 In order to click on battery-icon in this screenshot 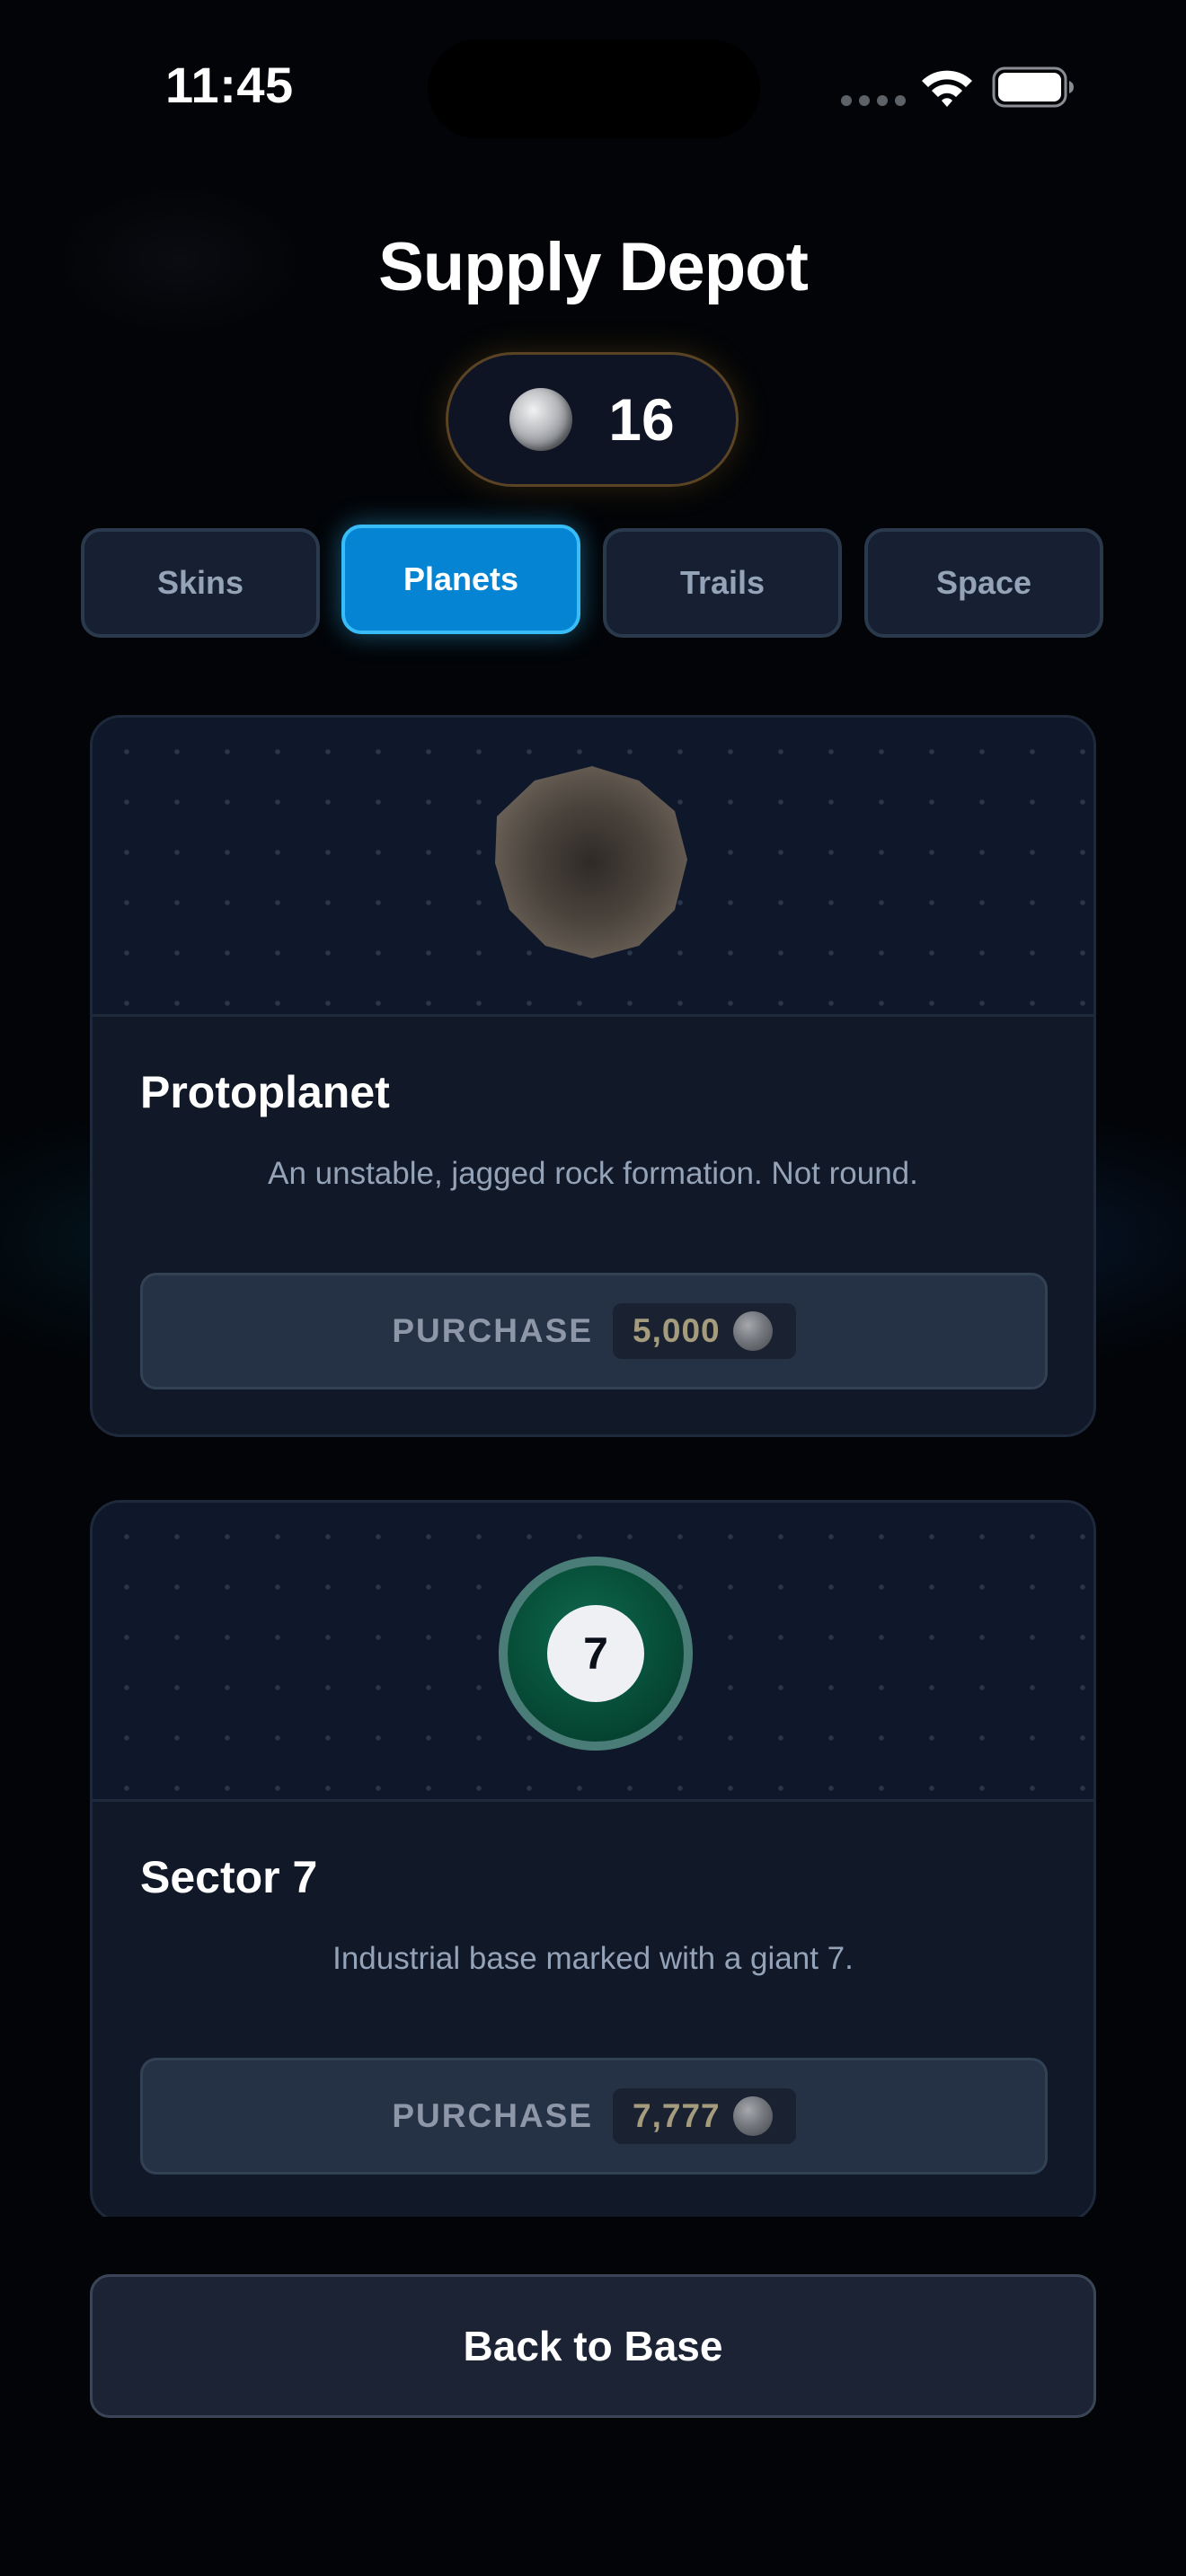, I will do `click(1033, 87)`.